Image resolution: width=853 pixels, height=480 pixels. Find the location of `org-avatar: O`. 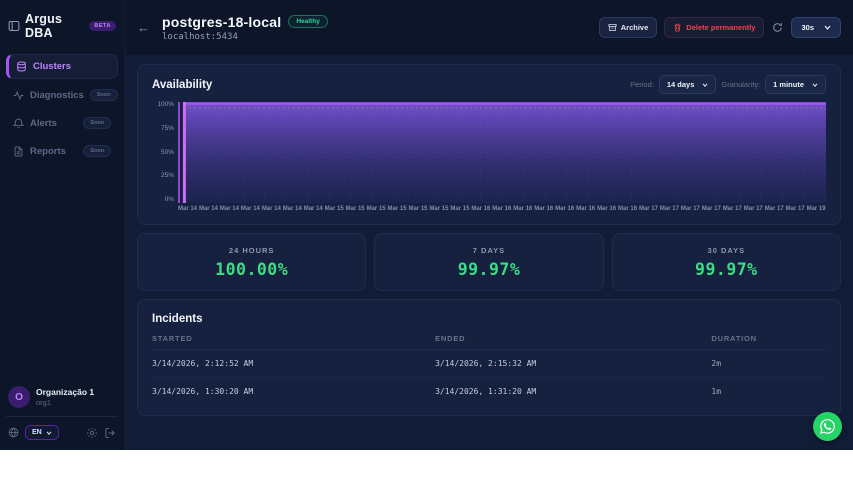

org-avatar: O is located at coordinates (19, 397).